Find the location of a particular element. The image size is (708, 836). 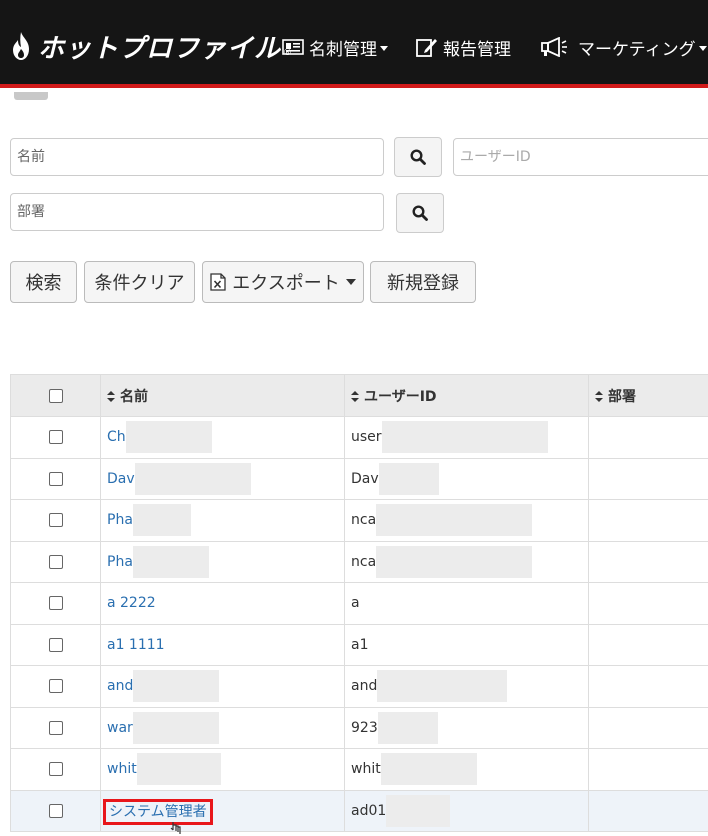

column-header-name: 名前 is located at coordinates (222, 395).